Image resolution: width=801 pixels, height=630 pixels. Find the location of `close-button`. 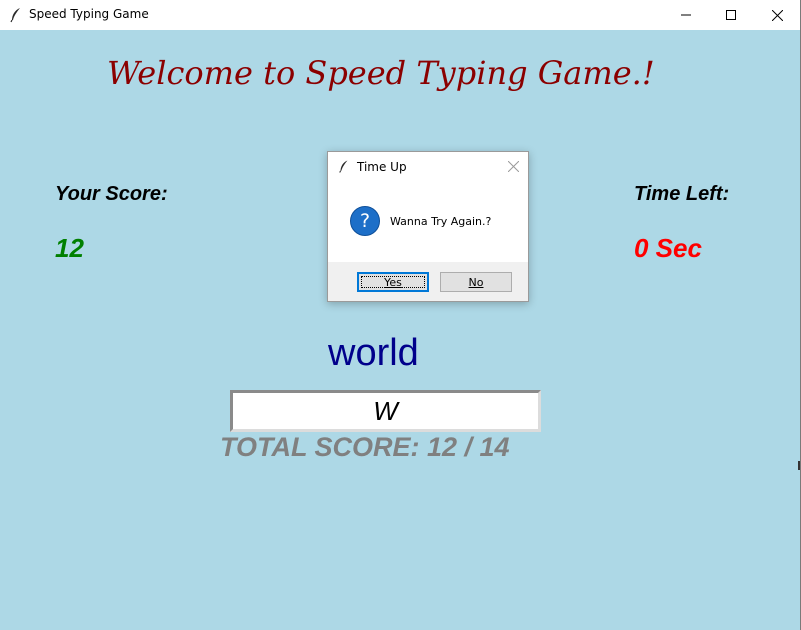

close-button is located at coordinates (777, 15).